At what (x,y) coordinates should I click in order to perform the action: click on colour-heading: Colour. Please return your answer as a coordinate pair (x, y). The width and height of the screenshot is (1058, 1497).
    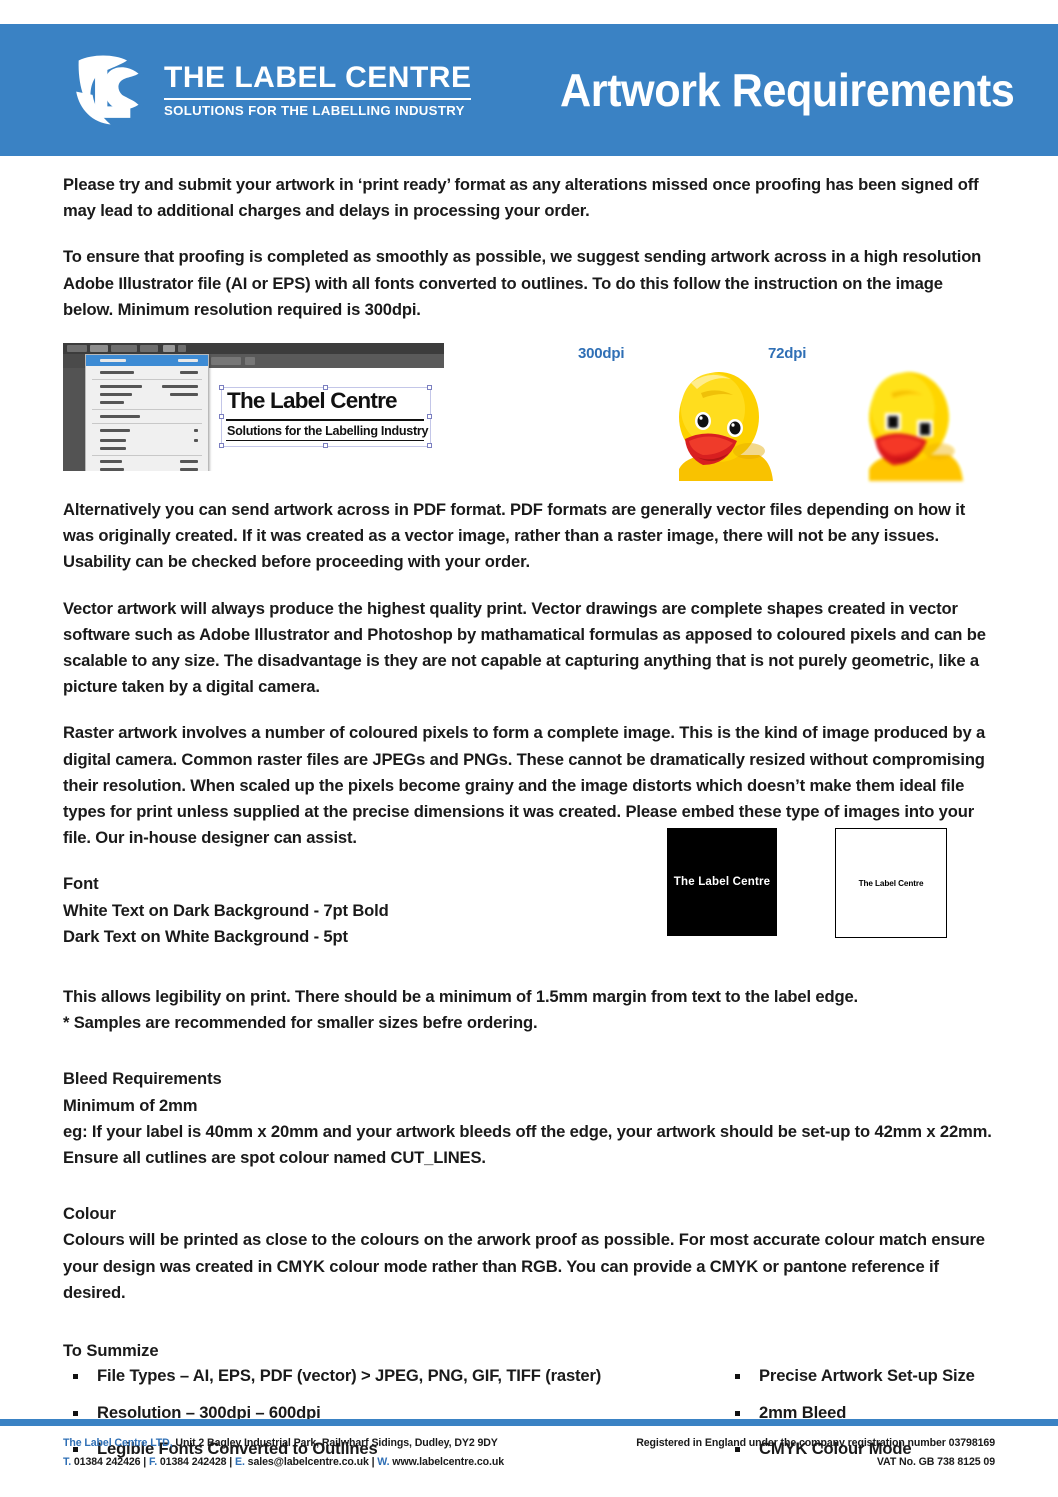
    Looking at the image, I should click on (89, 1214).